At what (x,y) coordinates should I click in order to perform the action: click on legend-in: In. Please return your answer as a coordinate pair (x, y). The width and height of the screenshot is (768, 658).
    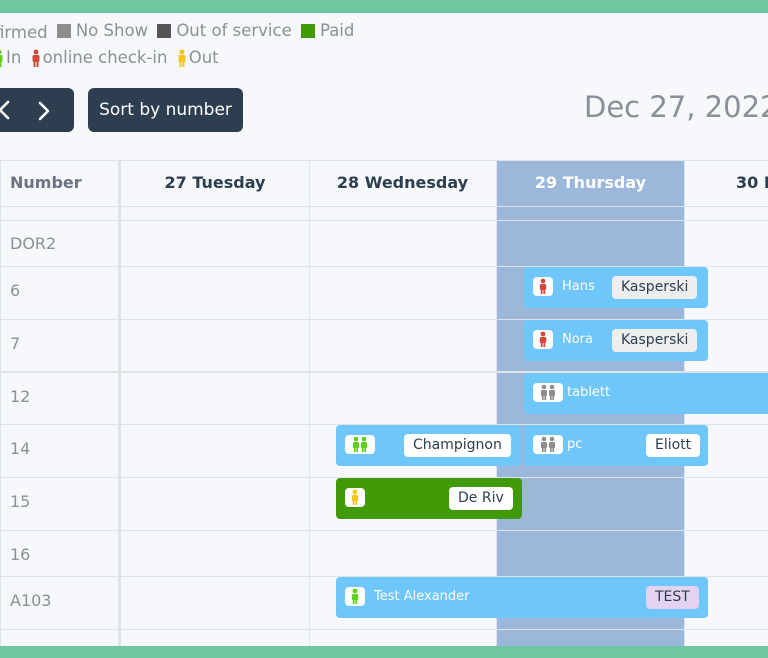
    Looking at the image, I should click on (10, 57).